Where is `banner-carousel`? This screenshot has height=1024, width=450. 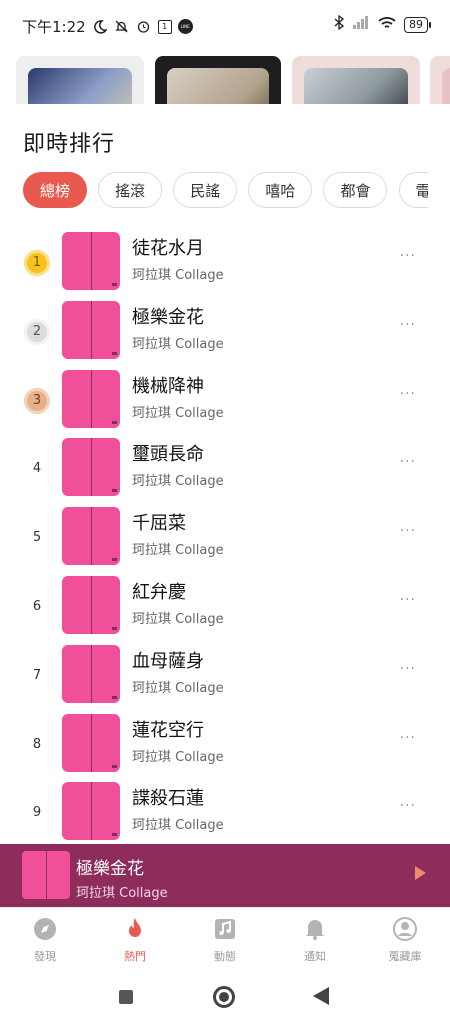 banner-carousel is located at coordinates (225, 81).